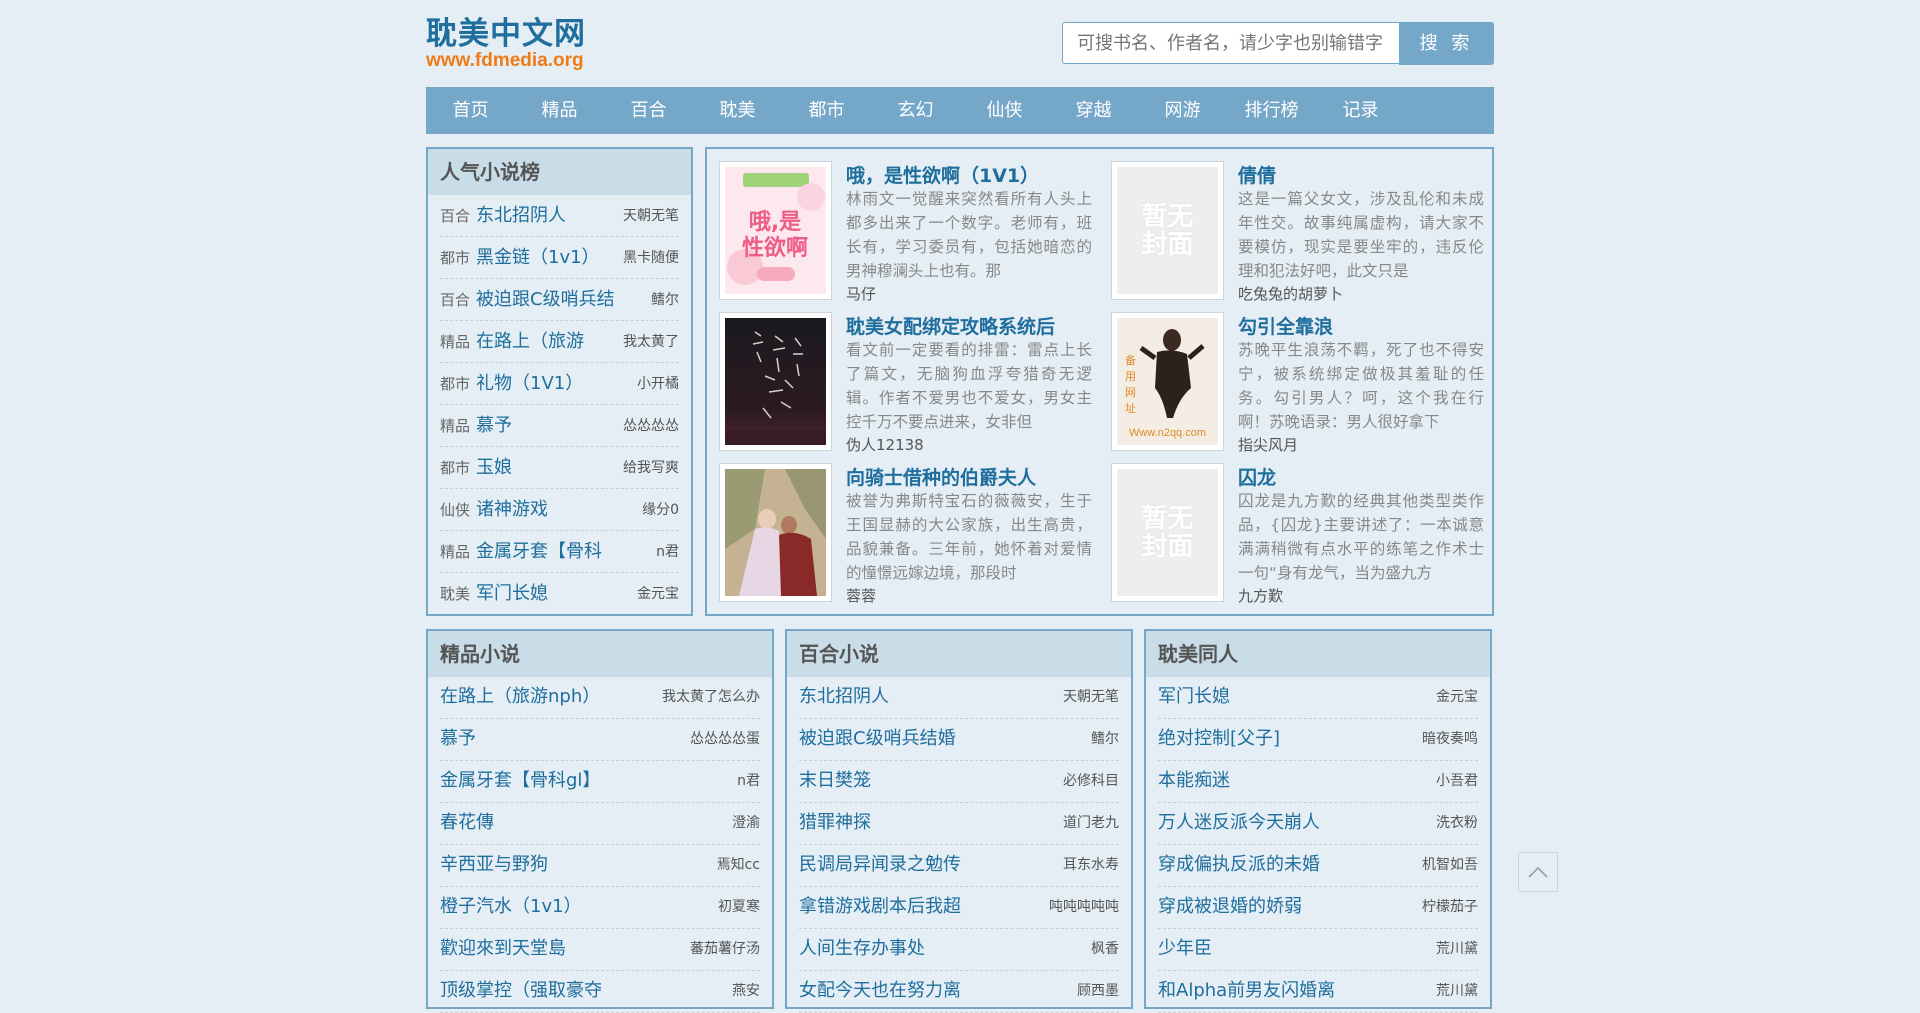 The height and width of the screenshot is (1013, 1920). I want to click on nav-urban: 都市, so click(826, 110).